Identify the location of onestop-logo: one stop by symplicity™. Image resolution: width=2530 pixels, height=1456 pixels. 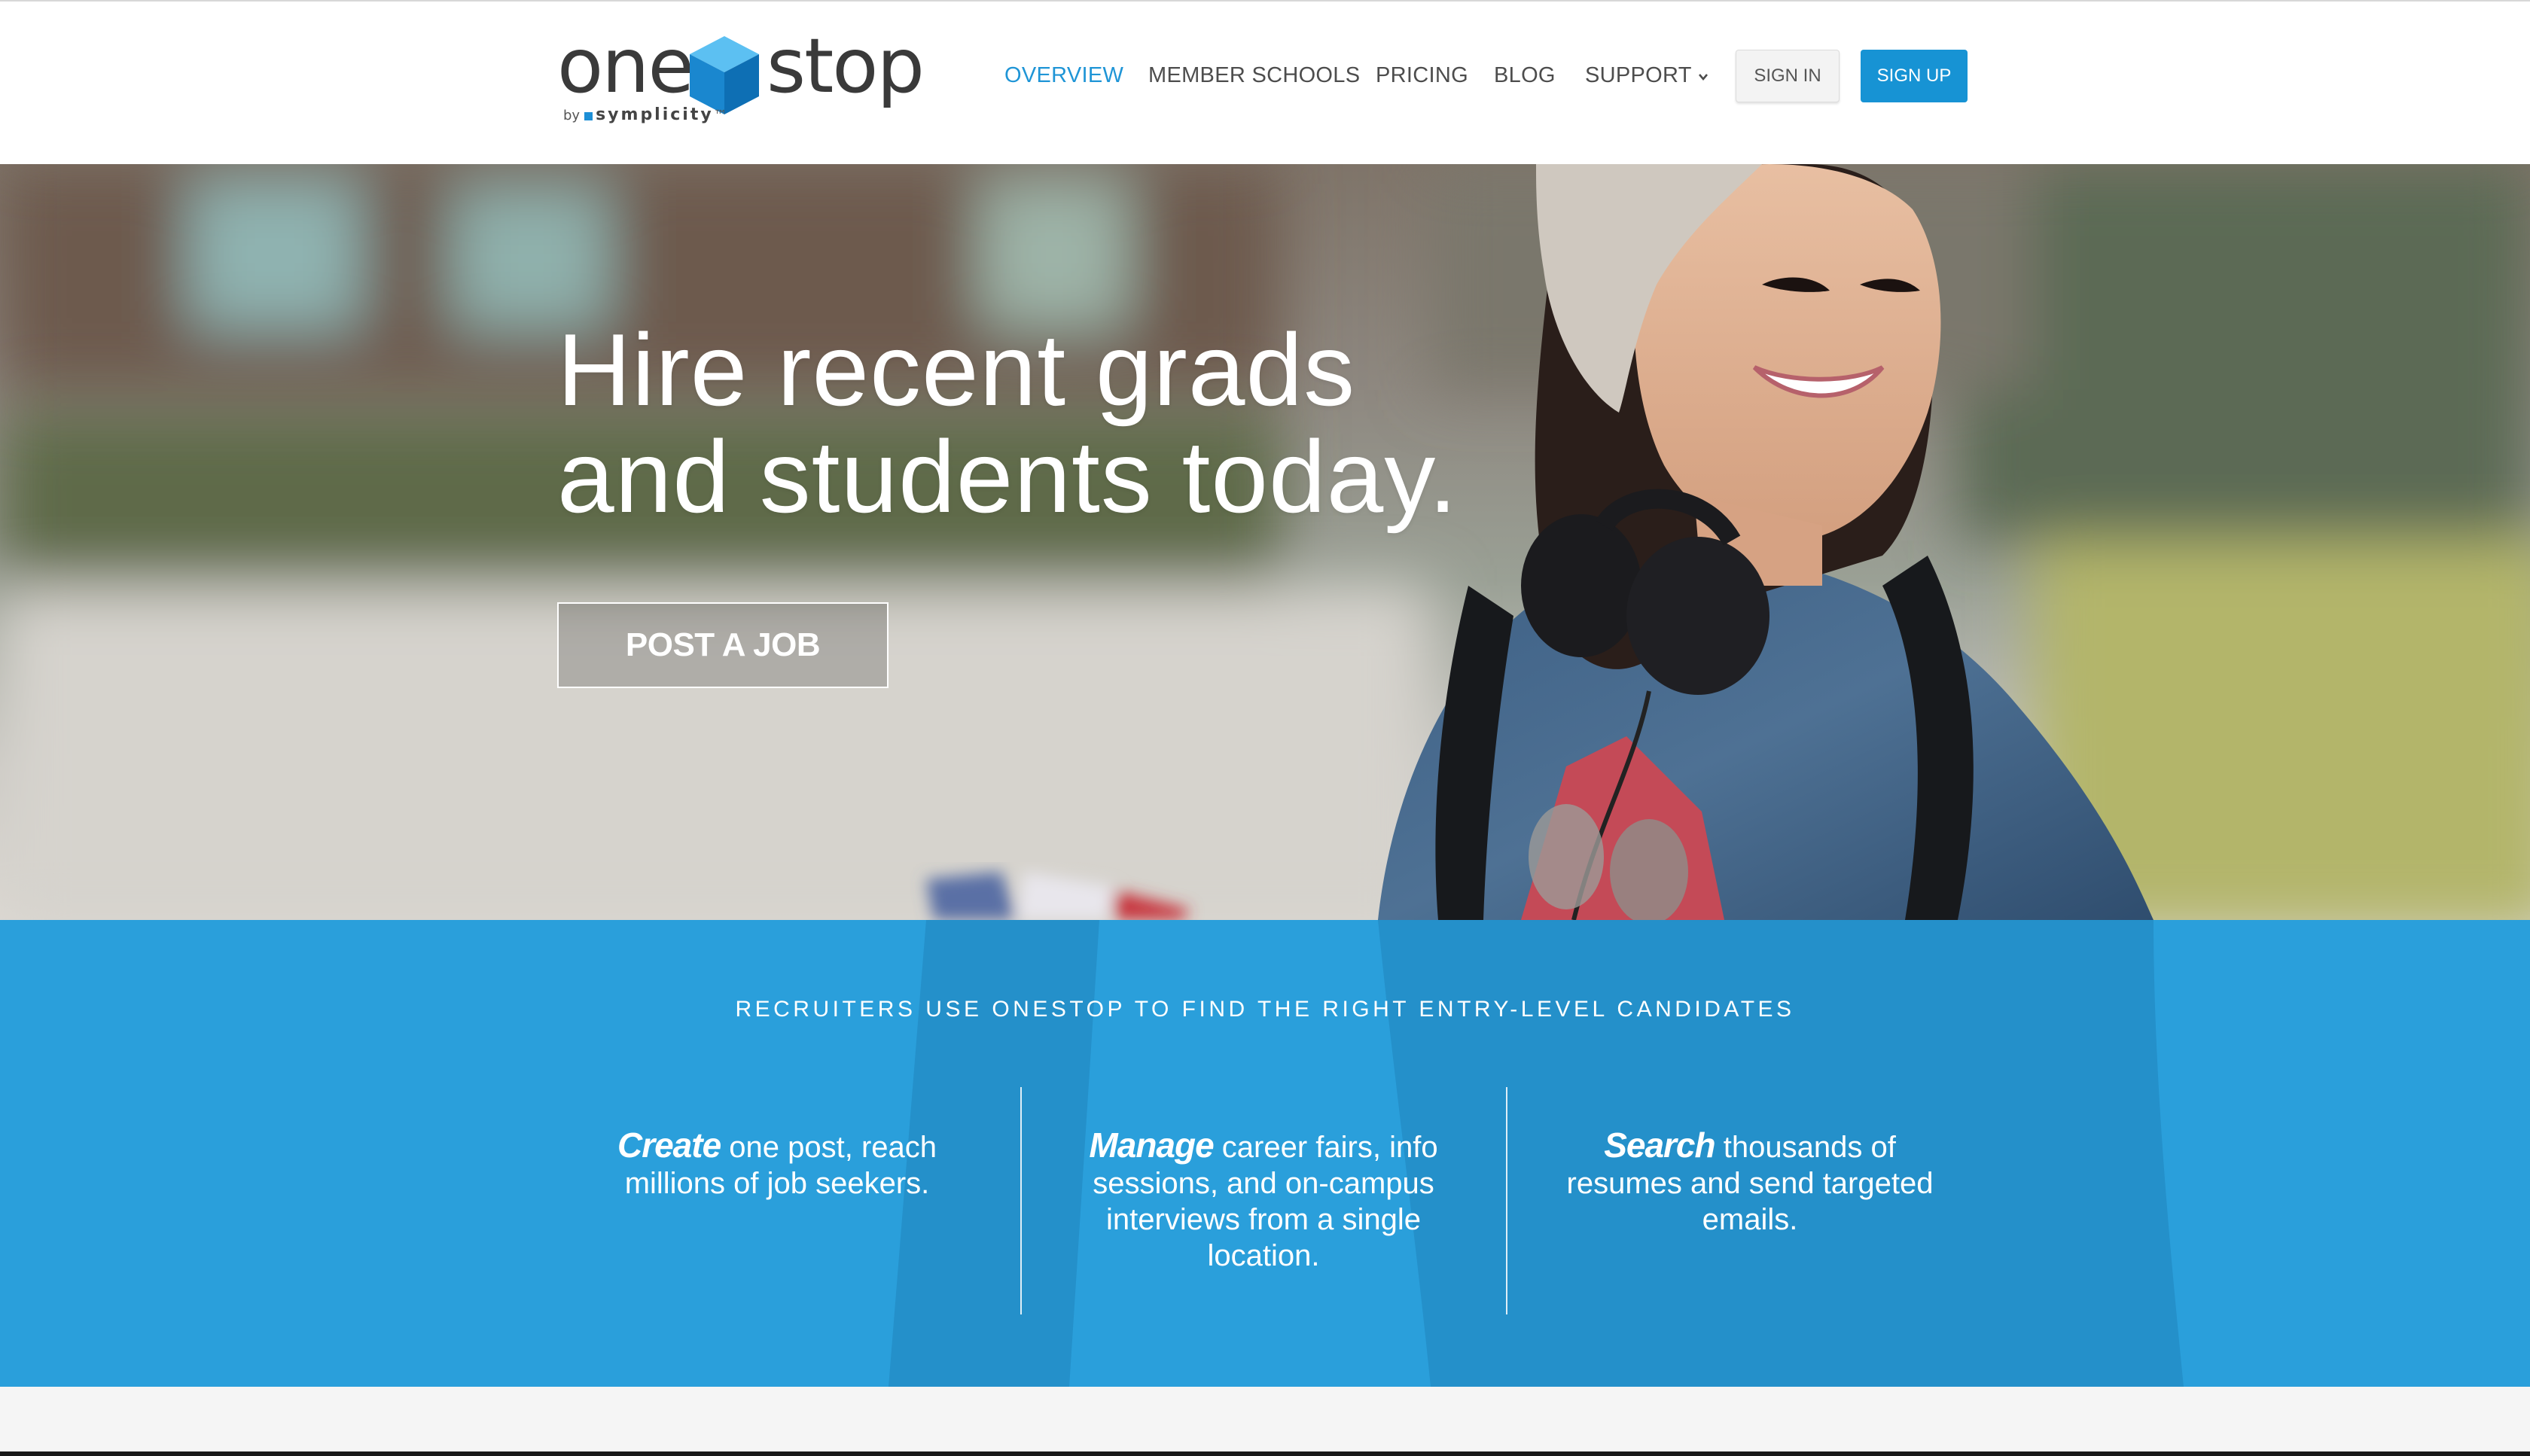
(741, 74).